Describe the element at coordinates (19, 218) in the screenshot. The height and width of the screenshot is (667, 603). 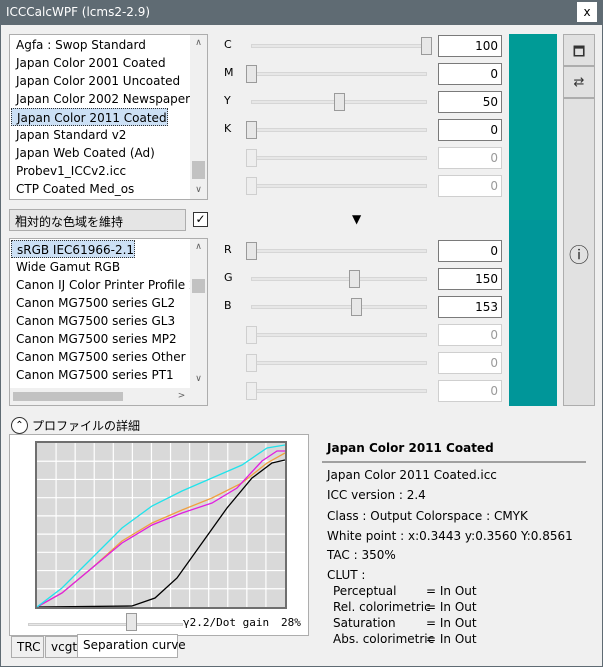
I see `chevron-down-icon: ∨` at that location.